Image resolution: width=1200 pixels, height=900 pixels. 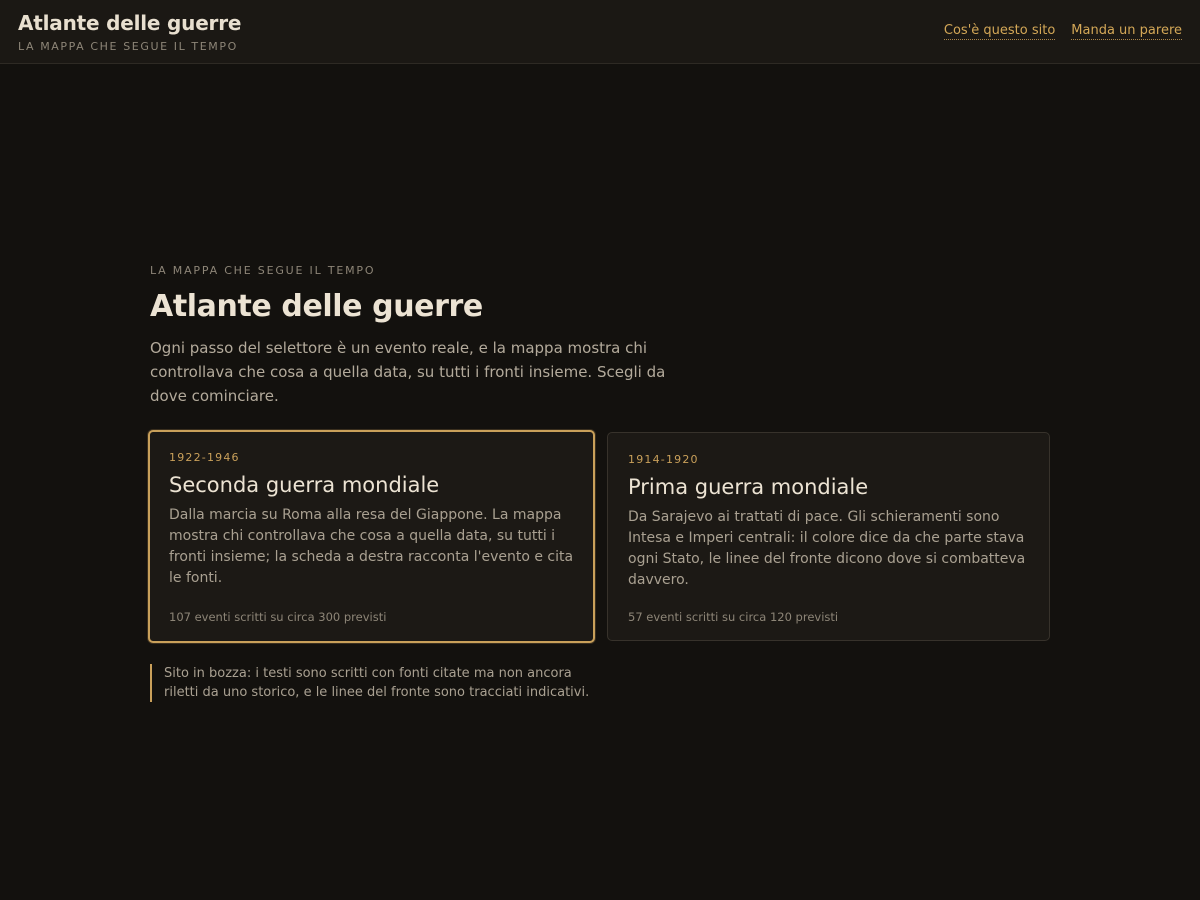 I want to click on card-title: Prima guerra mondiale, so click(x=748, y=487).